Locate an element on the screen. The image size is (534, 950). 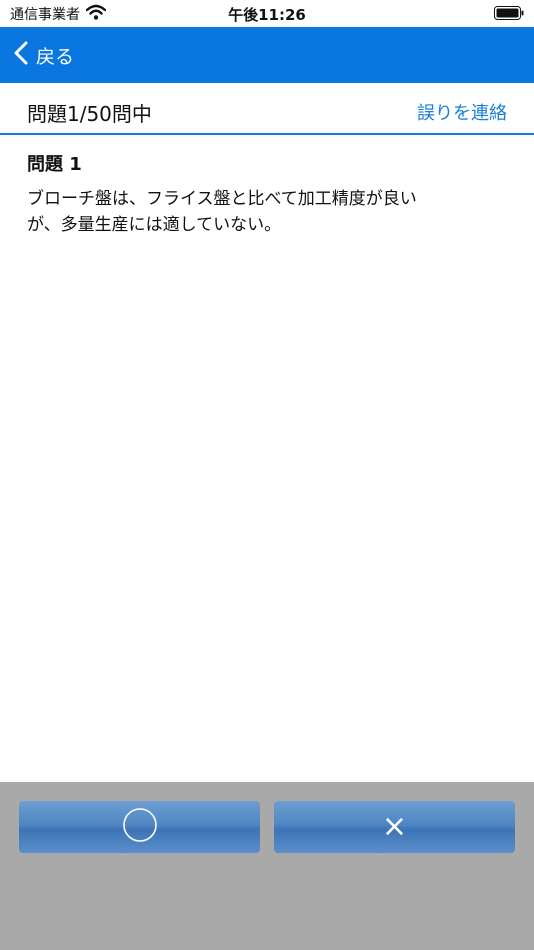
status-bar: 通信事業者 午後11:26 is located at coordinates (267, 13).